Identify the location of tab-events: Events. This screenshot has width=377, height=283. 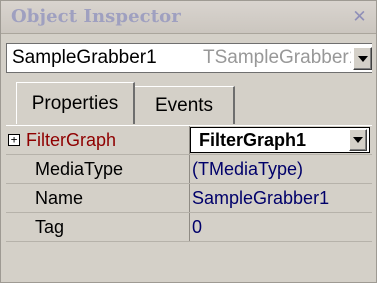
(185, 105).